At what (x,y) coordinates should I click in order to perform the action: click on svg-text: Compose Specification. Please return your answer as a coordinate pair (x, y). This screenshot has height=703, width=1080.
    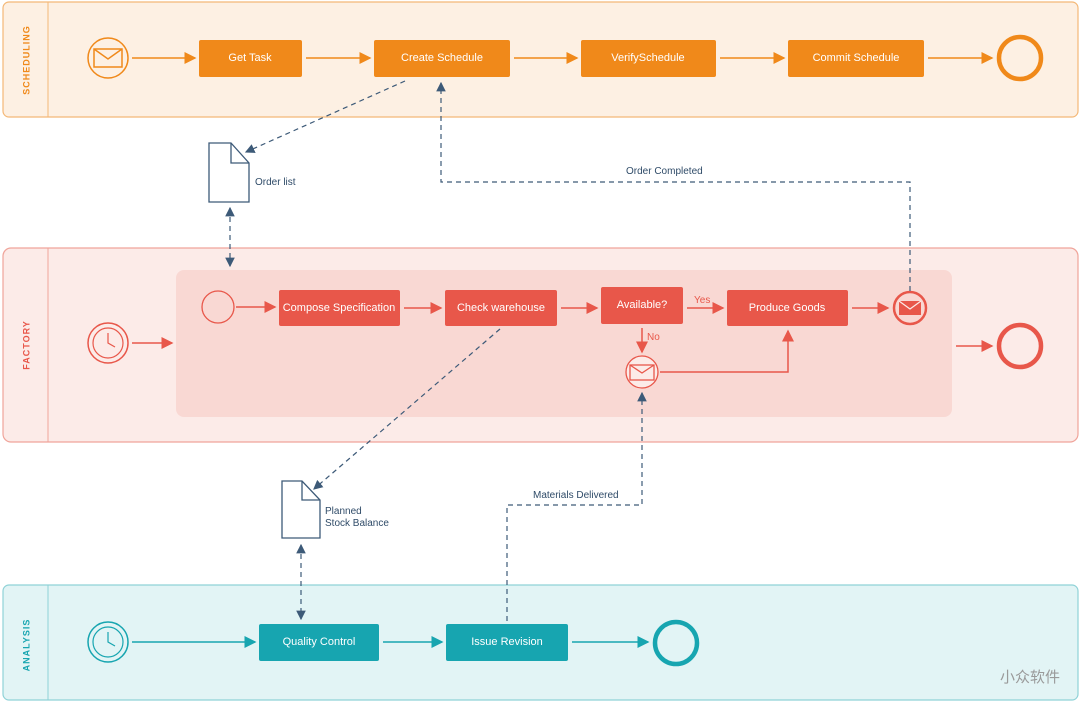
    Looking at the image, I should click on (339, 308).